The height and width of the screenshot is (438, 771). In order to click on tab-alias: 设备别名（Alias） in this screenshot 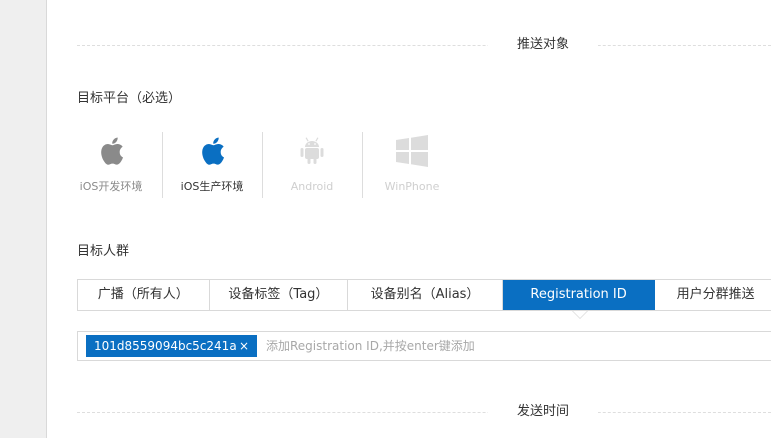, I will do `click(425, 295)`.